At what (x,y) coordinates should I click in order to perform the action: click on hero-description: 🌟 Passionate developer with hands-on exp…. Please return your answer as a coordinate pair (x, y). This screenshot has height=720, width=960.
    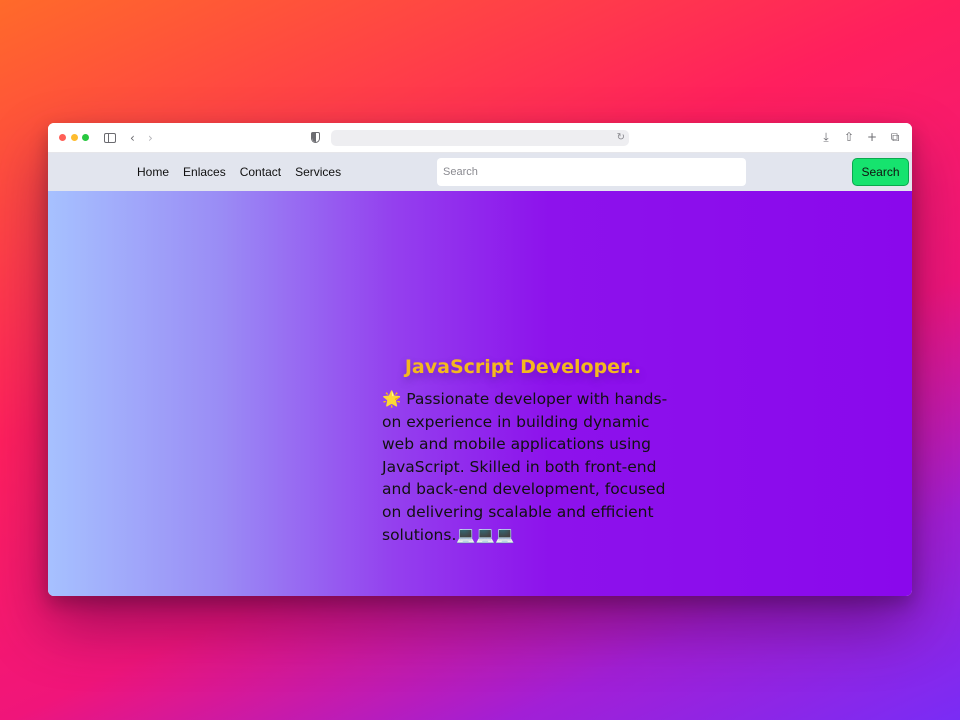
    Looking at the image, I should click on (525, 467).